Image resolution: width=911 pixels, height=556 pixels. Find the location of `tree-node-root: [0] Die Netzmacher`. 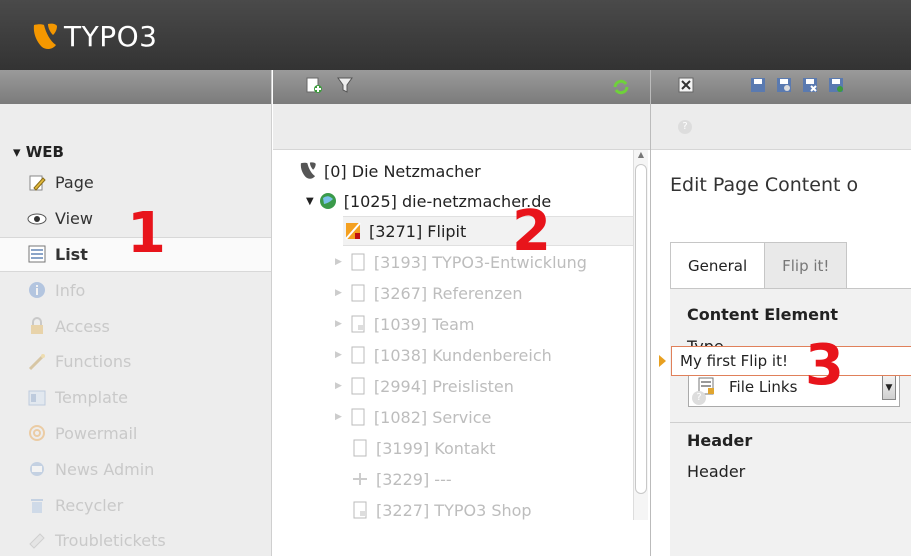

tree-node-root: [0] Die Netzmacher is located at coordinates (389, 171).